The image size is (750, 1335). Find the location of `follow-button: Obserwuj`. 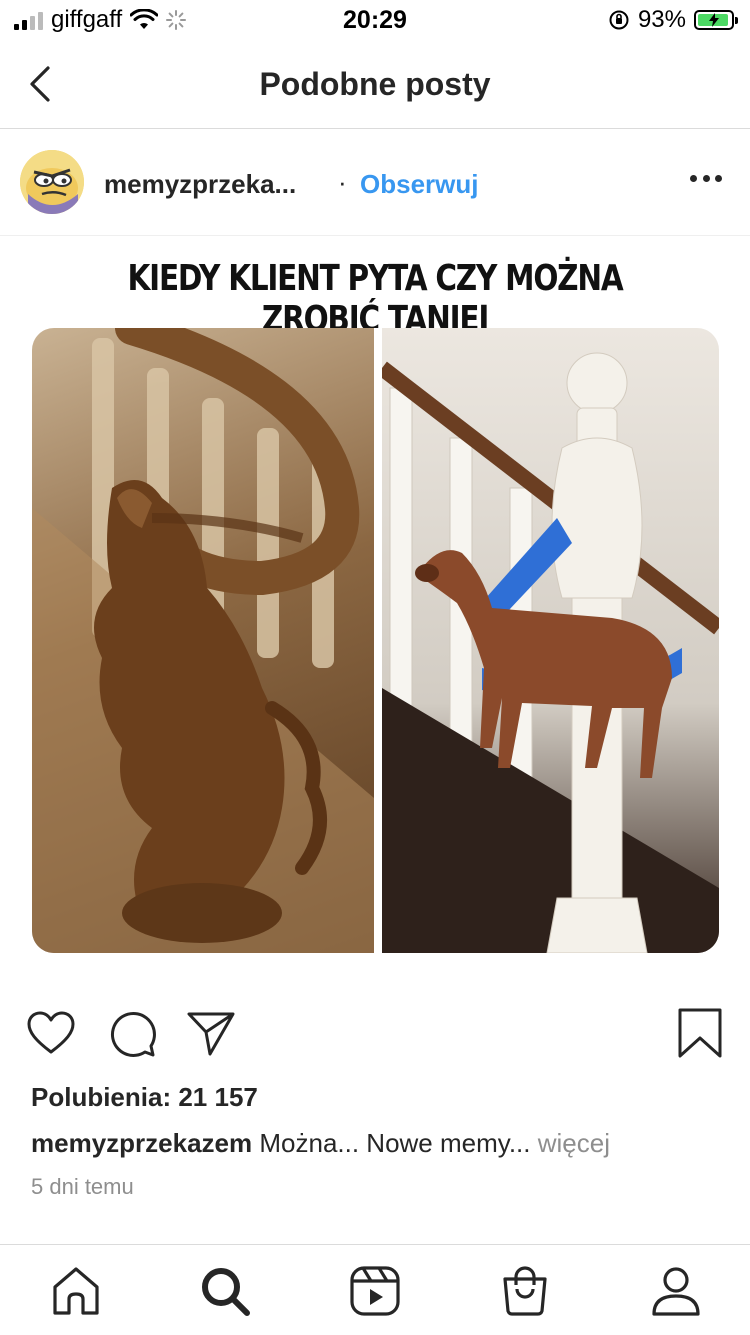

follow-button: Obserwuj is located at coordinates (419, 184).